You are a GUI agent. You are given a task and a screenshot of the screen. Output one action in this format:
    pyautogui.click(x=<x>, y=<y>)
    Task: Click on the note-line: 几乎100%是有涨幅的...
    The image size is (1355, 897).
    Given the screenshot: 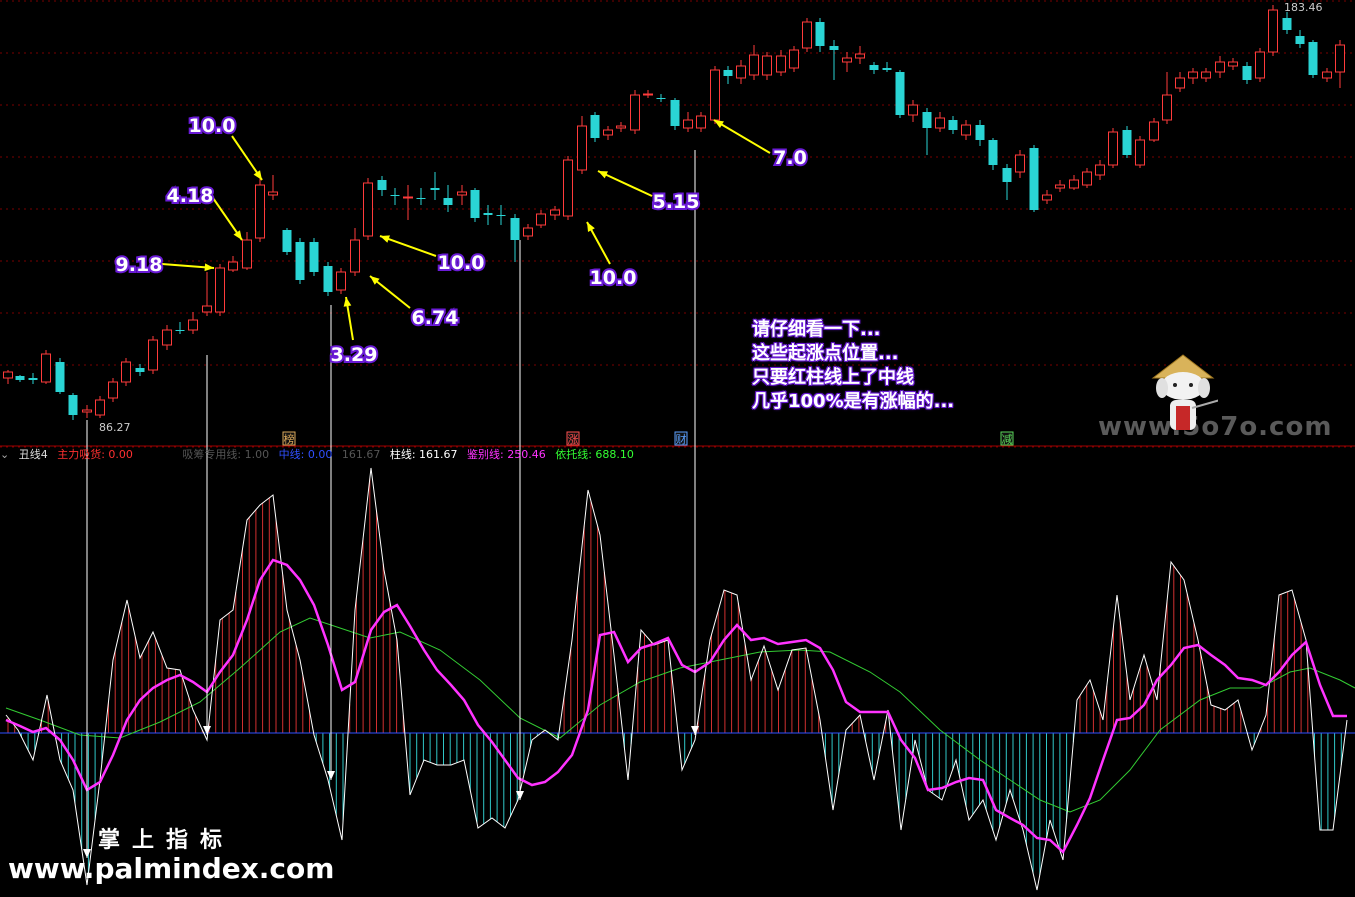 What is the action you would take?
    pyautogui.click(x=853, y=401)
    